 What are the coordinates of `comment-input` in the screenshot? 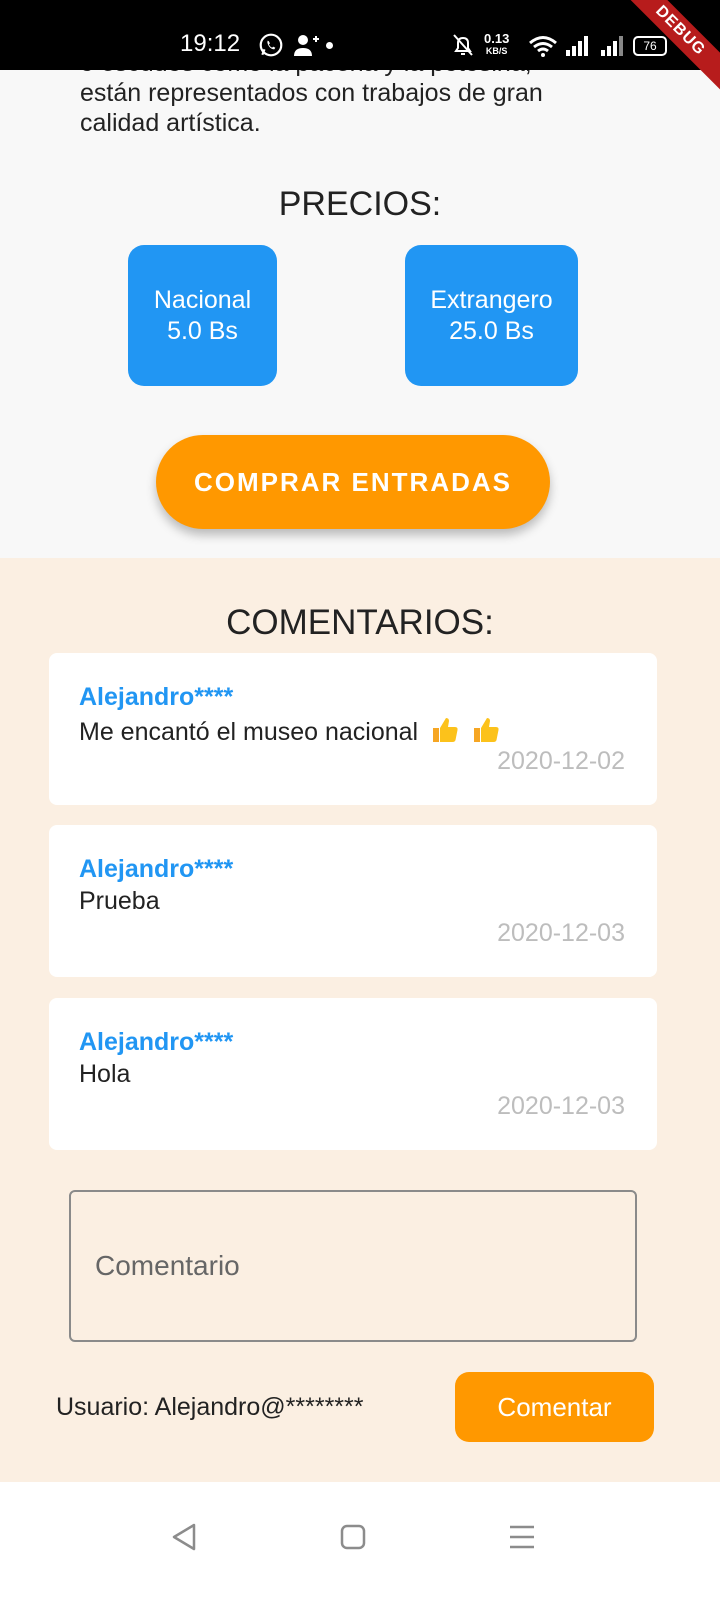 It's located at (353, 1266).